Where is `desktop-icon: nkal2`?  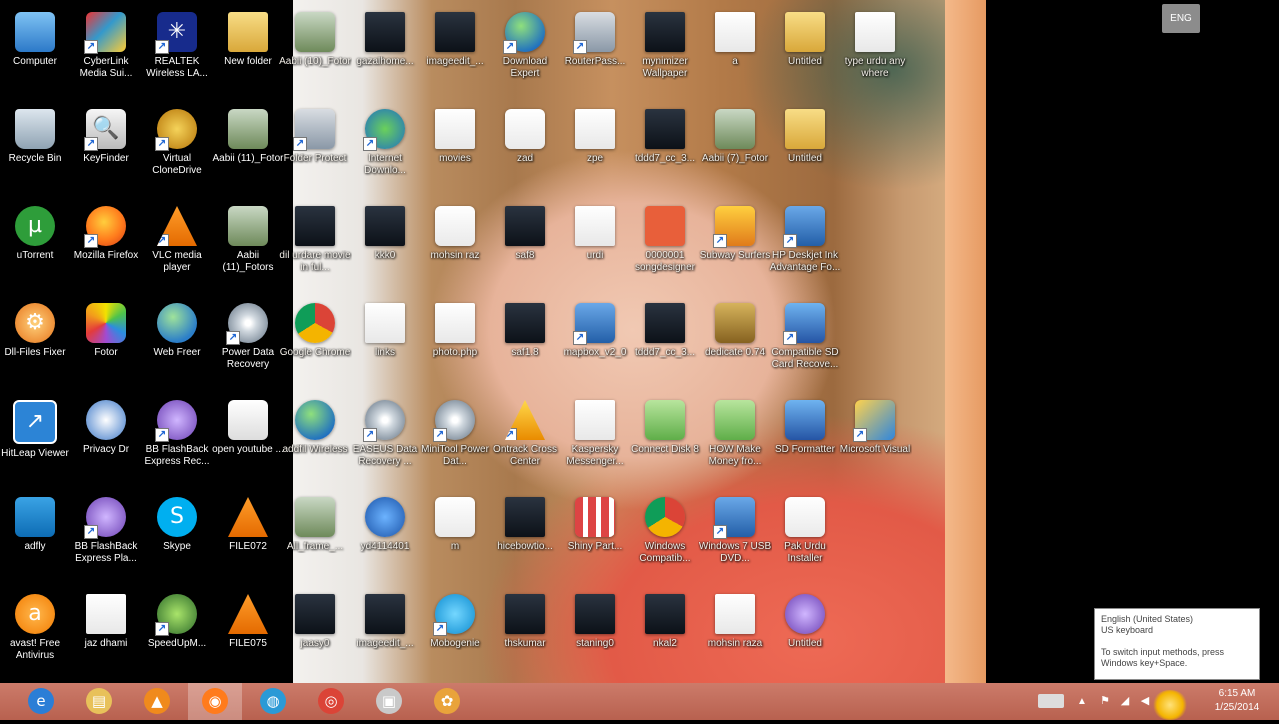
desktop-icon: nkal2 is located at coordinates (665, 636).